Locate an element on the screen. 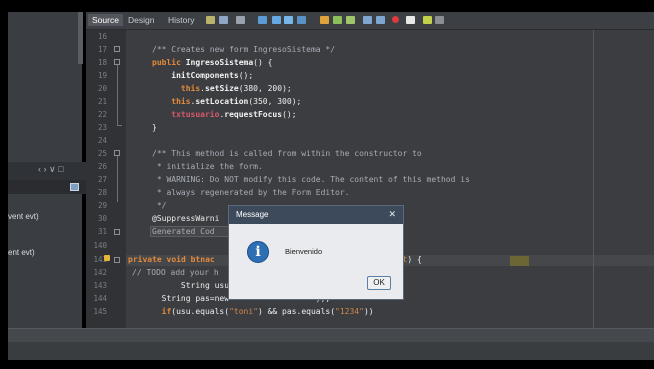 The width and height of the screenshot is (654, 369). navigator-scrollbar is located at coordinates (80, 38).